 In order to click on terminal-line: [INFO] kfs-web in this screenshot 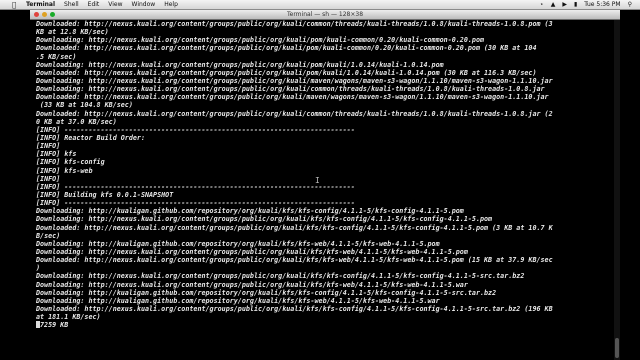, I will do `click(64, 170)`.